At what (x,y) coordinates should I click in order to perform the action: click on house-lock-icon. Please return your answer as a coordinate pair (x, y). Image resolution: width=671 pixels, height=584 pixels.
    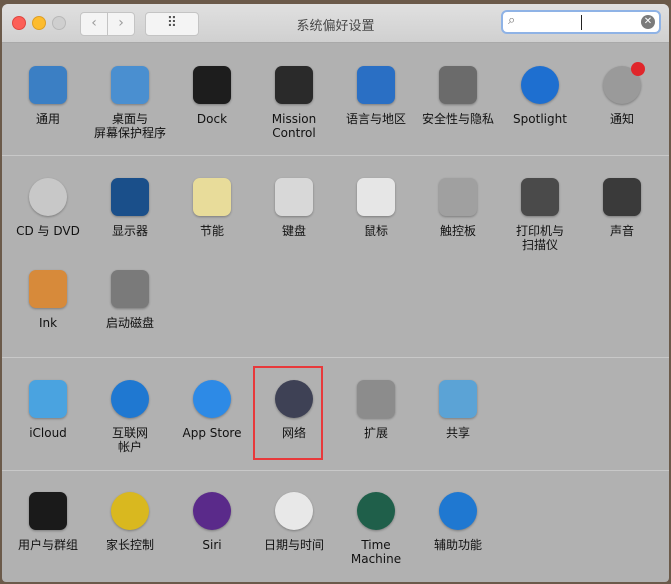
    Looking at the image, I should click on (458, 85).